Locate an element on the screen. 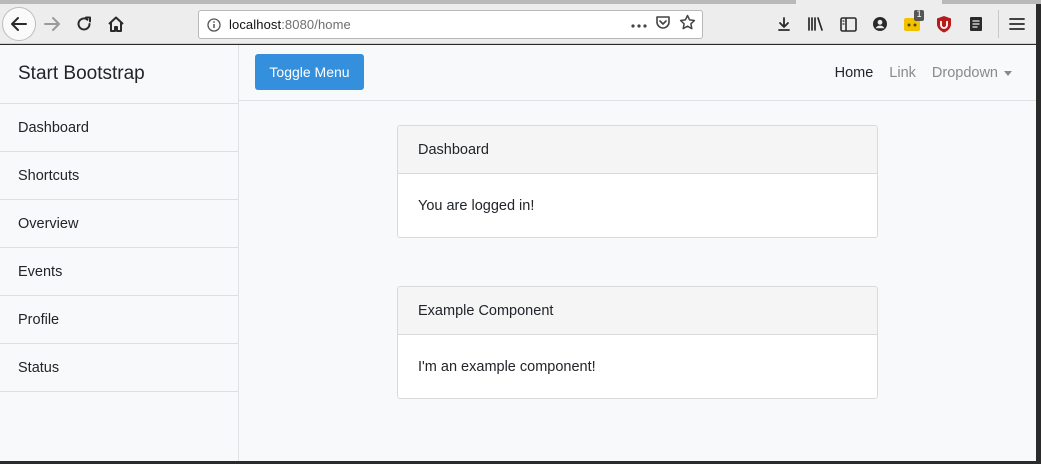 This screenshot has height=464, width=1041. url-actions is located at coordinates (663, 24).